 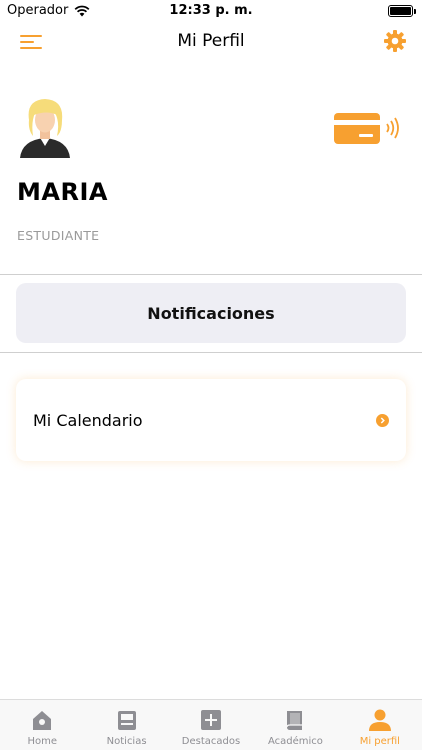 What do you see at coordinates (45, 127) in the screenshot?
I see `avatar` at bounding box center [45, 127].